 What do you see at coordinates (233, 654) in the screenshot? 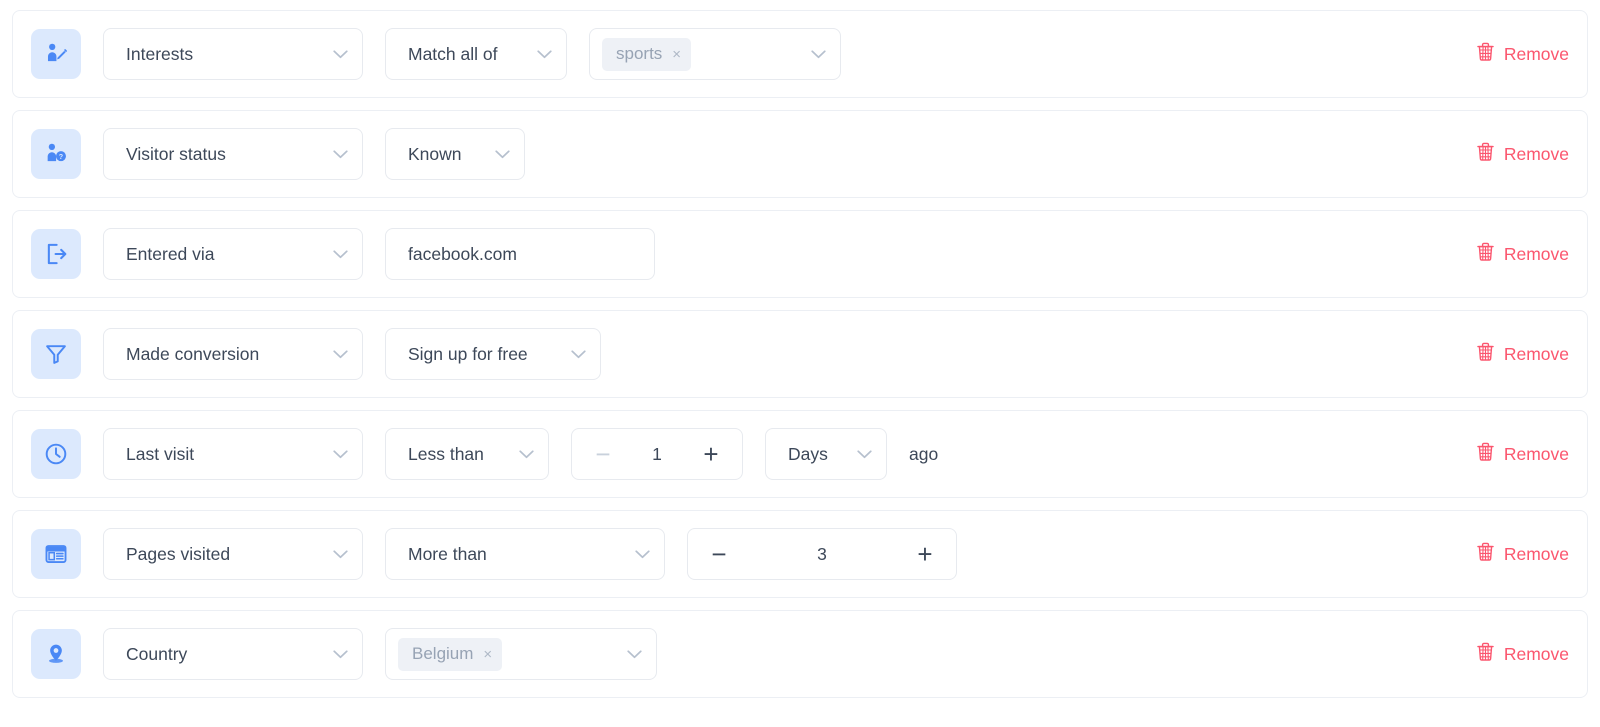
I see `subject-select-country: Country` at bounding box center [233, 654].